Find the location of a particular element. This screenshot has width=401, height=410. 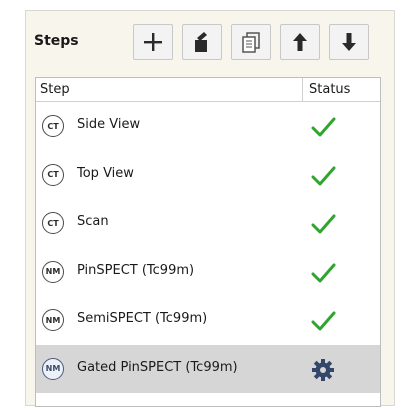

copy-icon is located at coordinates (251, 42).